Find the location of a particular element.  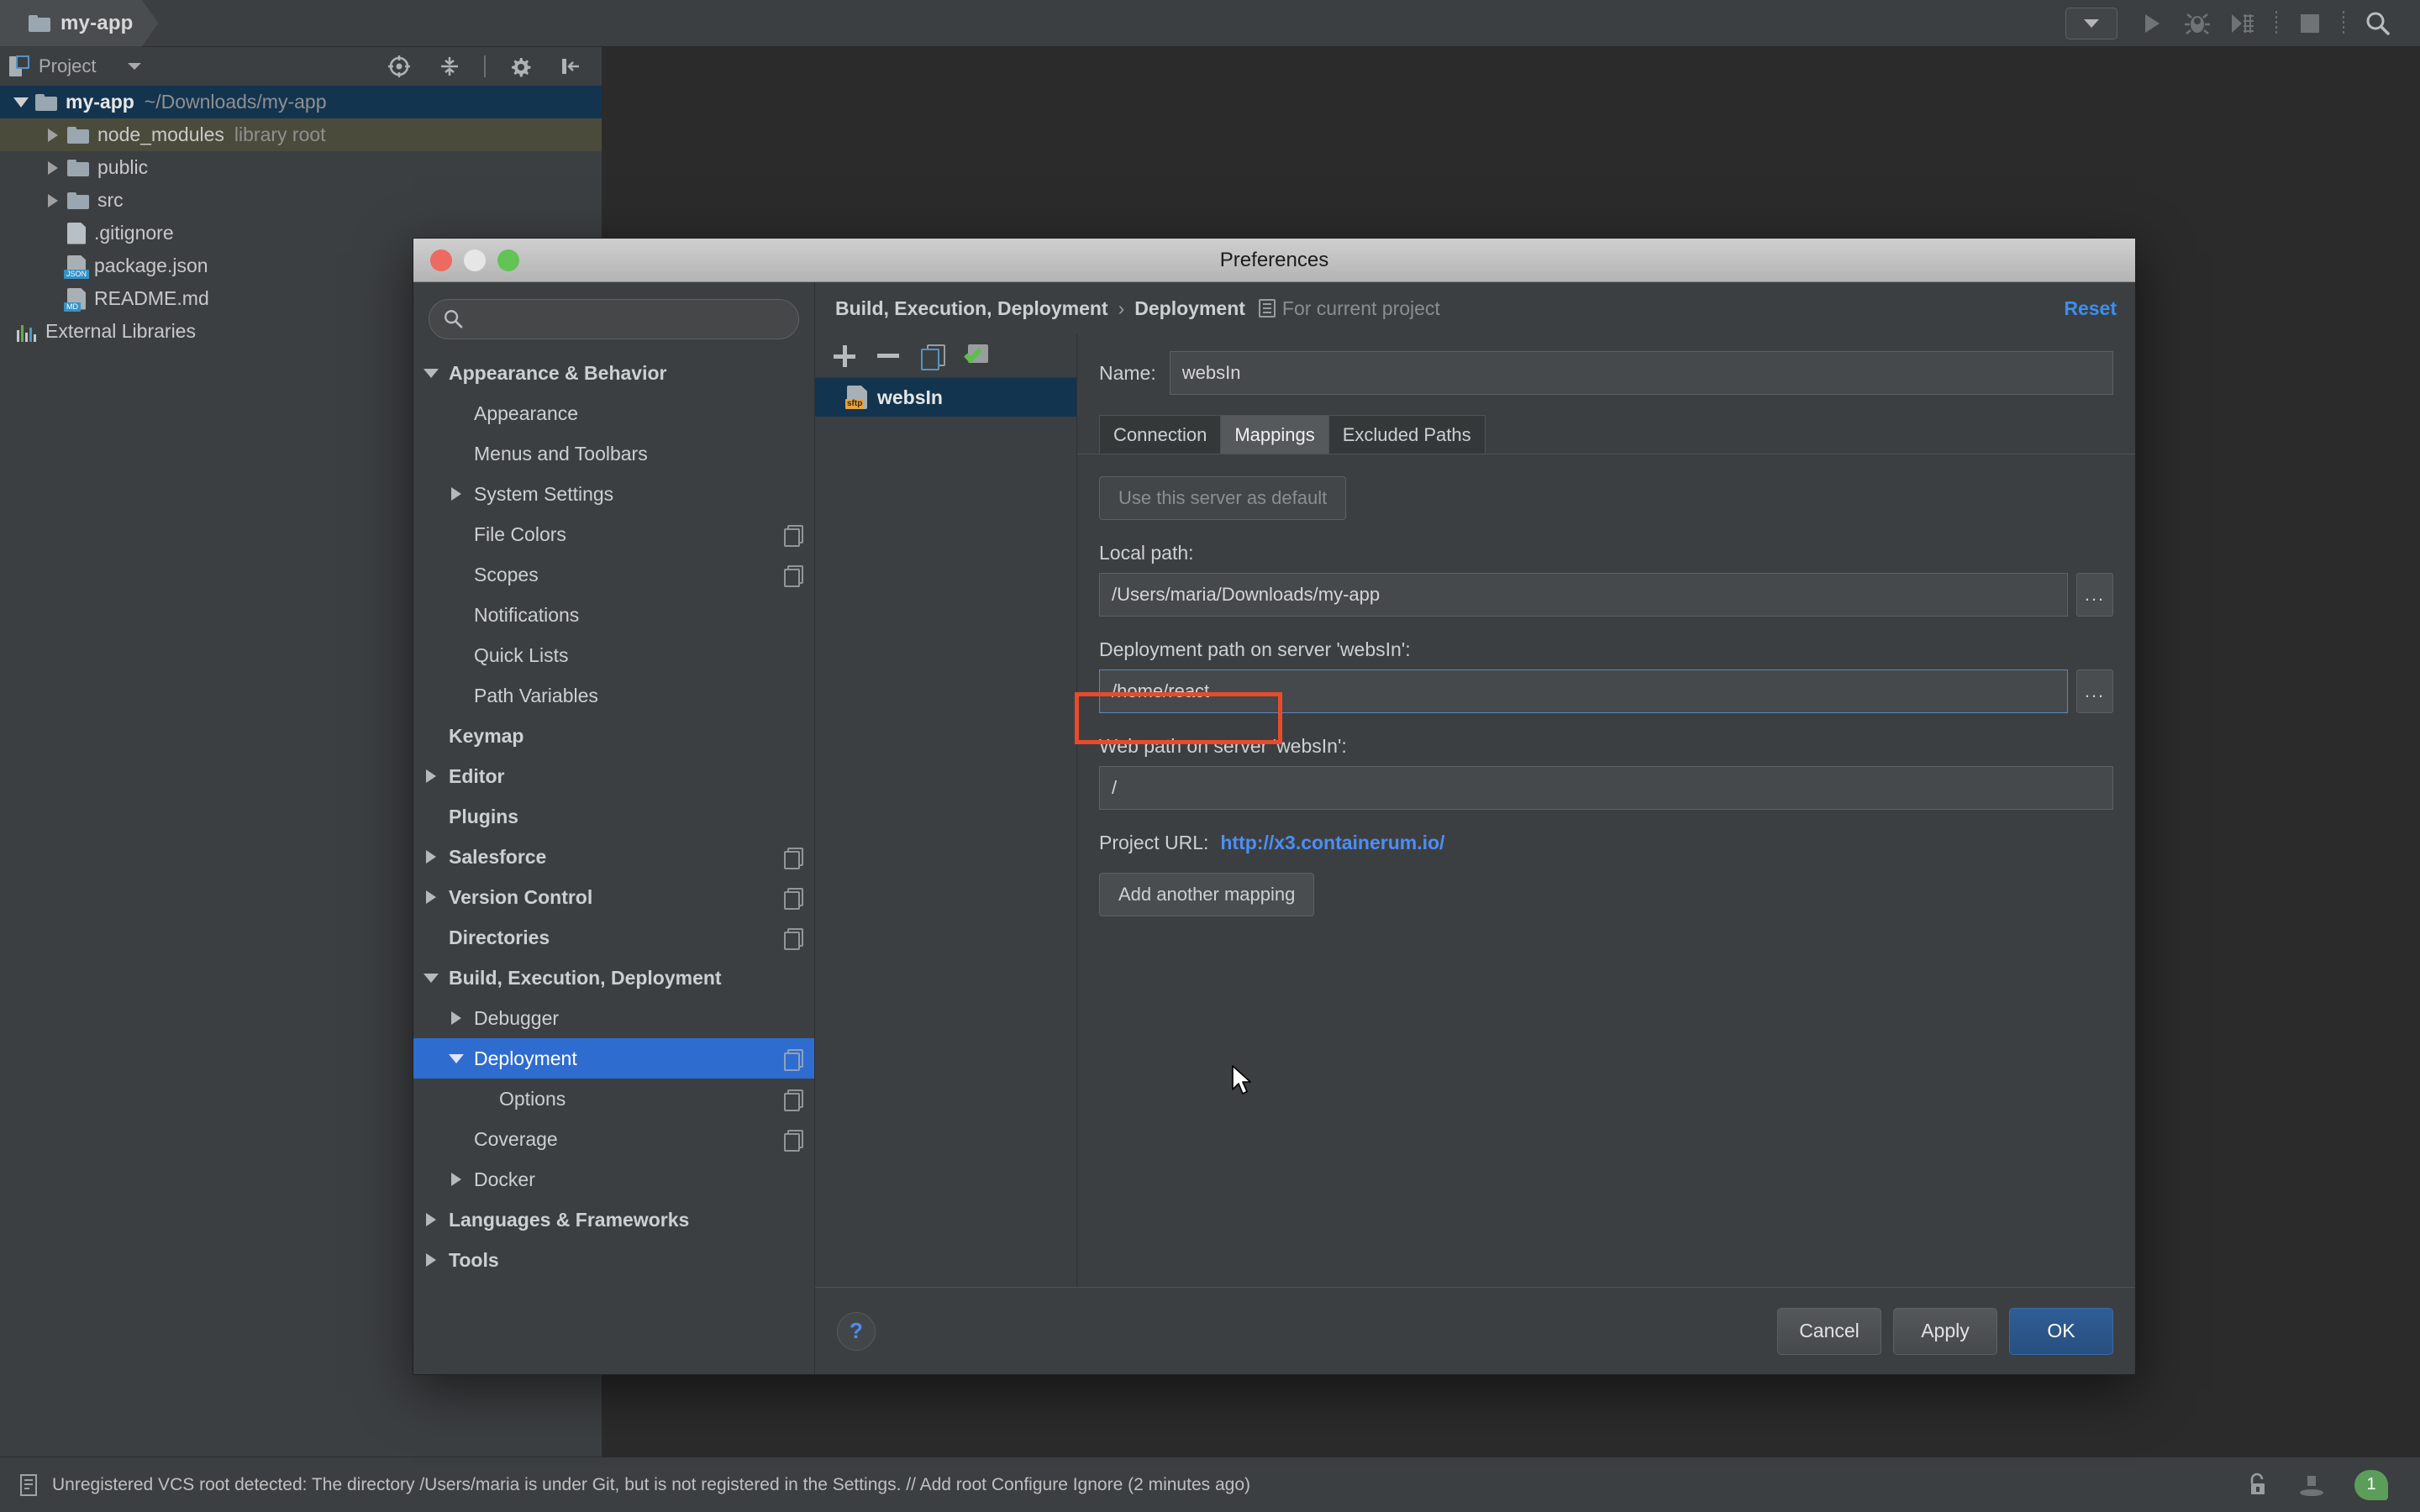

ok-button: OK is located at coordinates (2061, 1331).